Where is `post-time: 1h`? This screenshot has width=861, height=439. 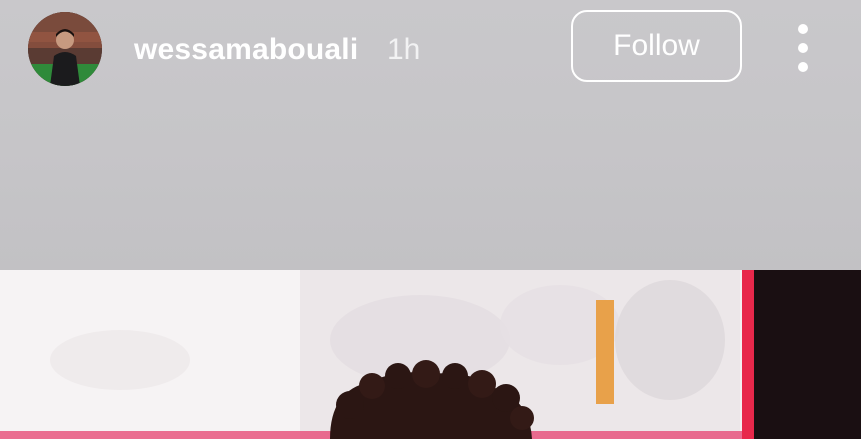 post-time: 1h is located at coordinates (404, 49).